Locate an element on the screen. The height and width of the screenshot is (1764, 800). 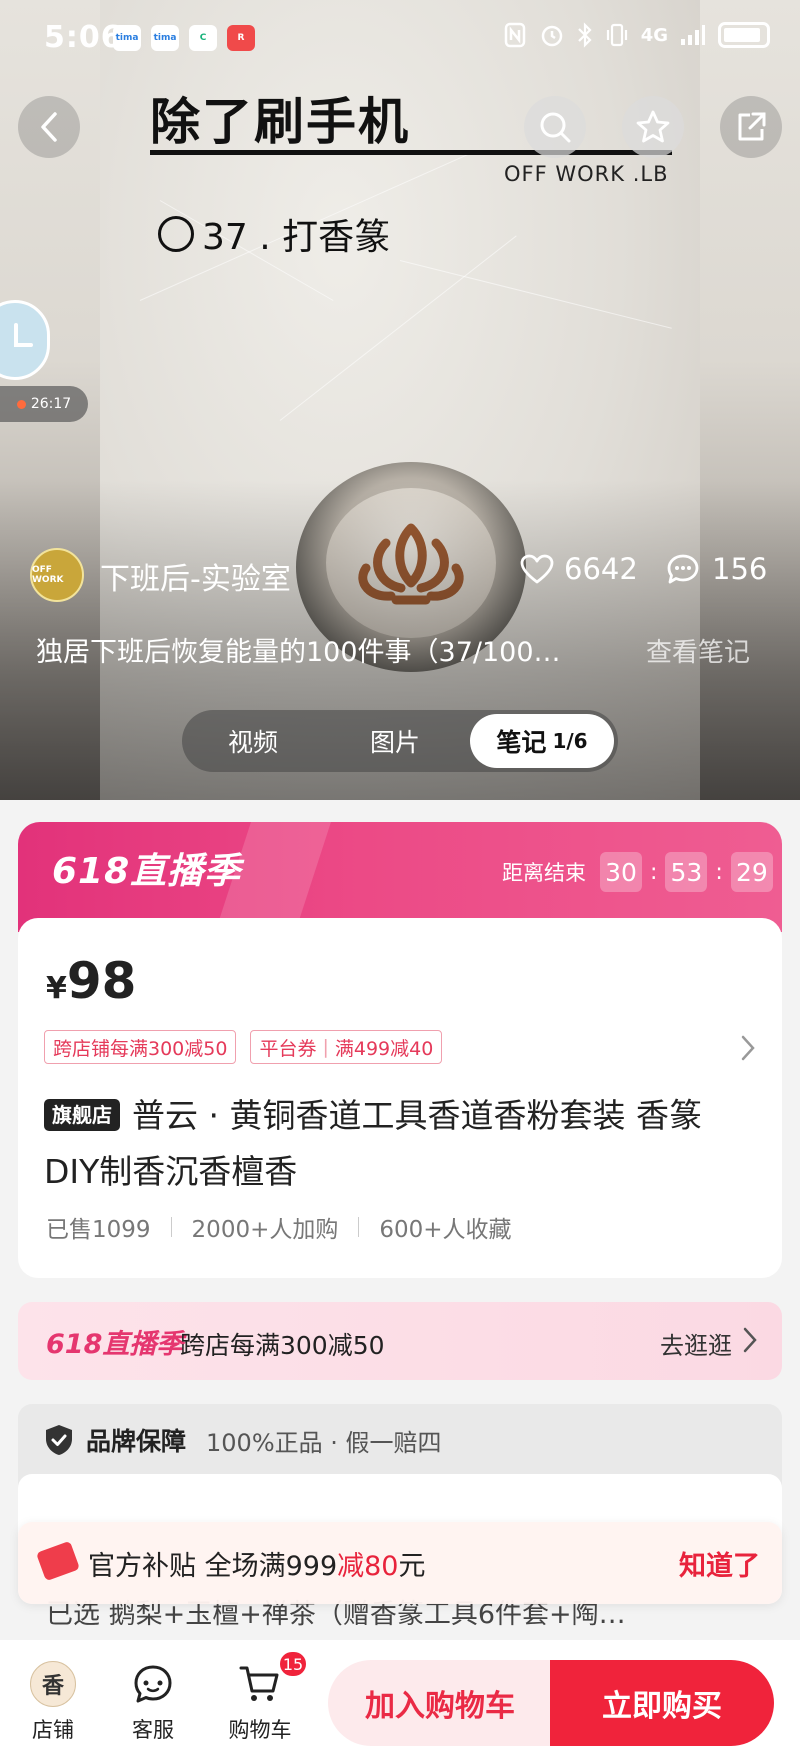
coupon-cross-store: 跨店铺每满300减50 is located at coordinates (140, 1047).